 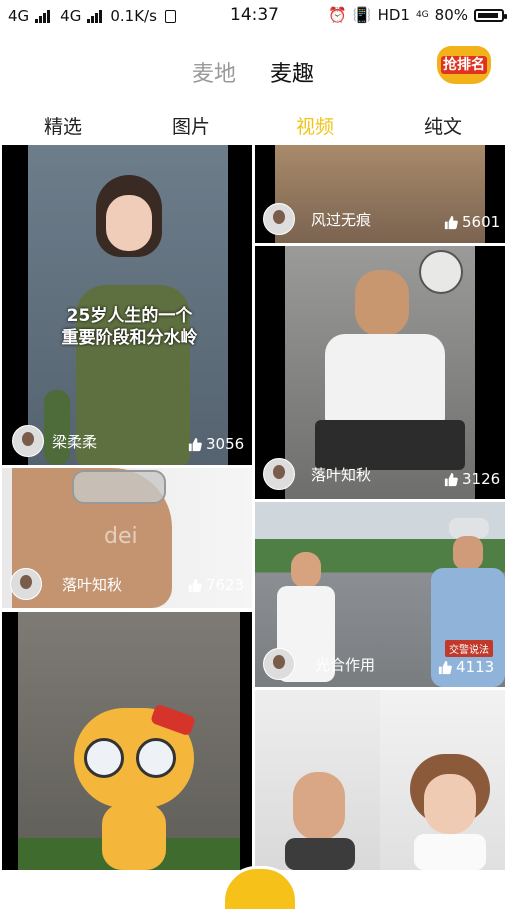 What do you see at coordinates (260, 889) in the screenshot?
I see `publish-button` at bounding box center [260, 889].